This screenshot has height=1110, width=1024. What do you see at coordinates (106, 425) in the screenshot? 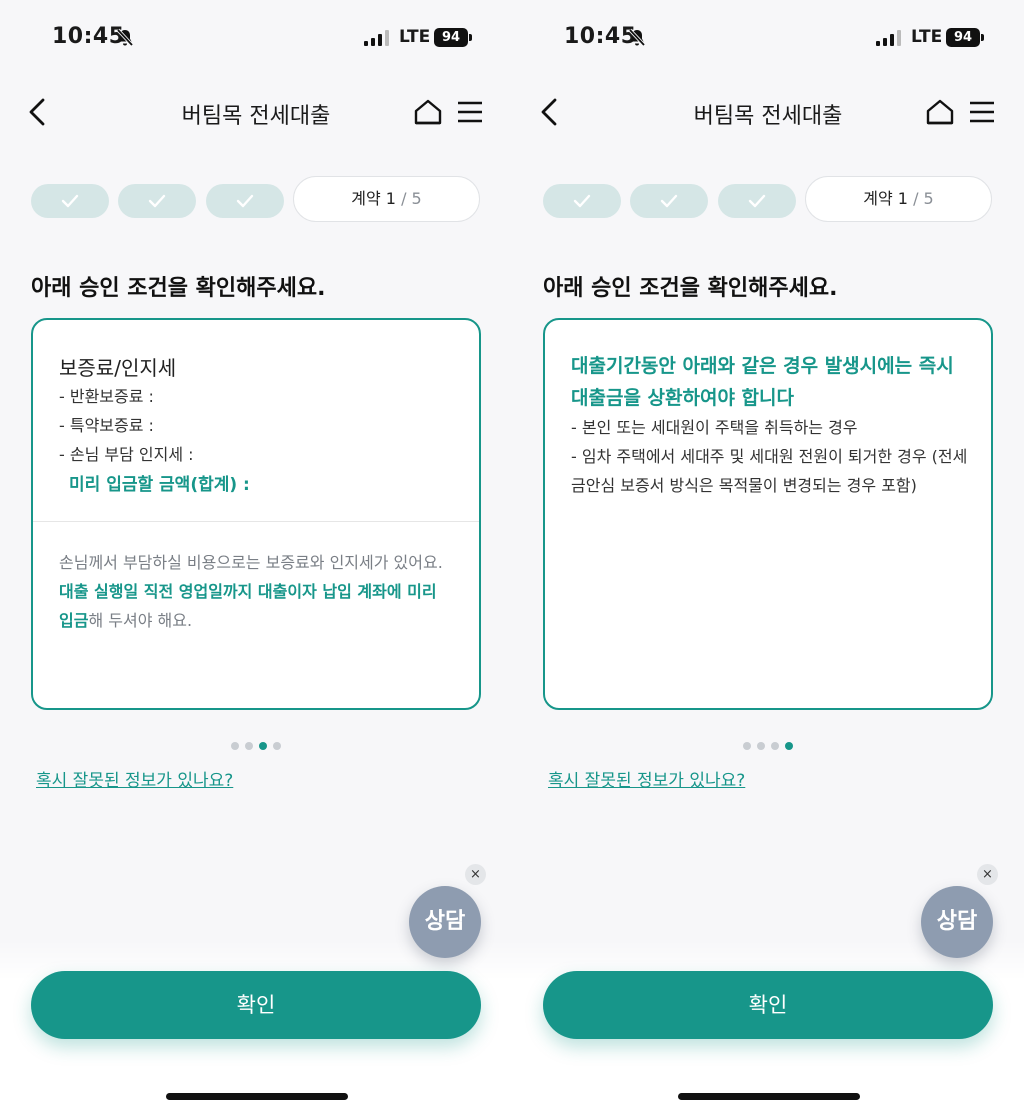
I see `list-item: - 특약보증료 :` at bounding box center [106, 425].